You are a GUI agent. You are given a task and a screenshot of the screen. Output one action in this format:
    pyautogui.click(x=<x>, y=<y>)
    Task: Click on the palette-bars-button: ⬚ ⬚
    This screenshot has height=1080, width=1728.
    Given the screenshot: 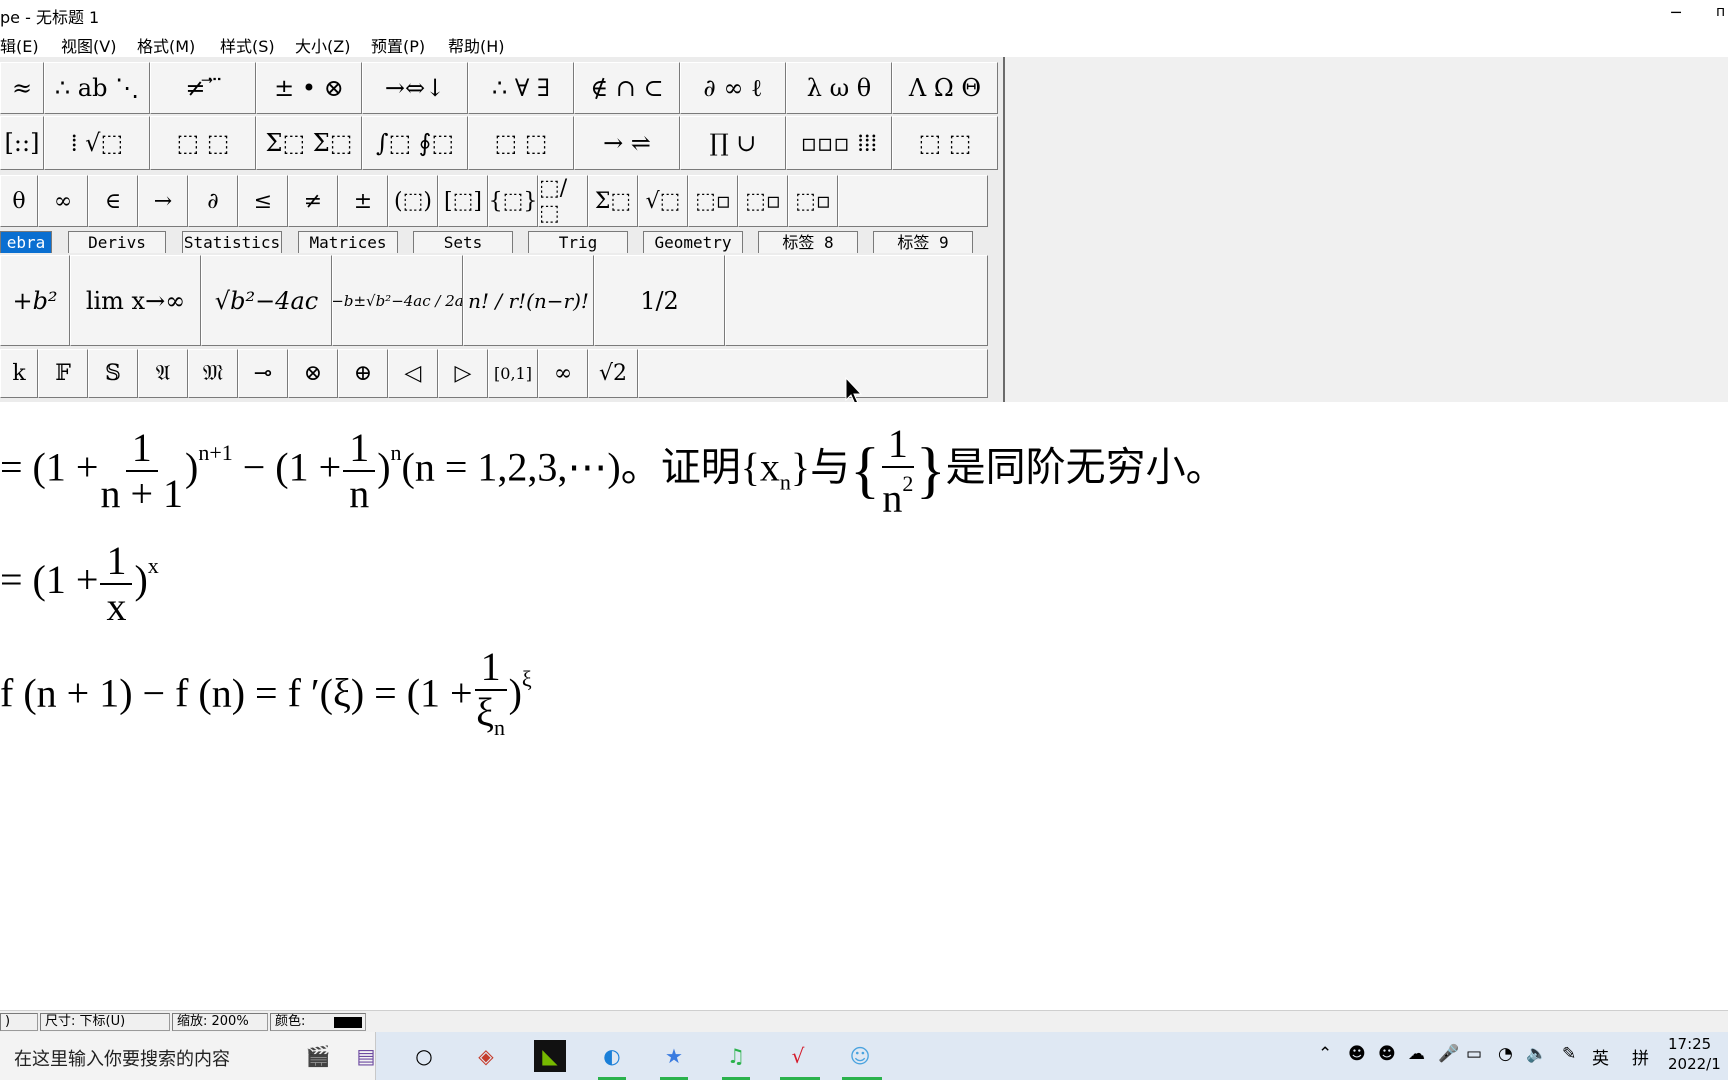 What is the action you would take?
    pyautogui.click(x=521, y=143)
    